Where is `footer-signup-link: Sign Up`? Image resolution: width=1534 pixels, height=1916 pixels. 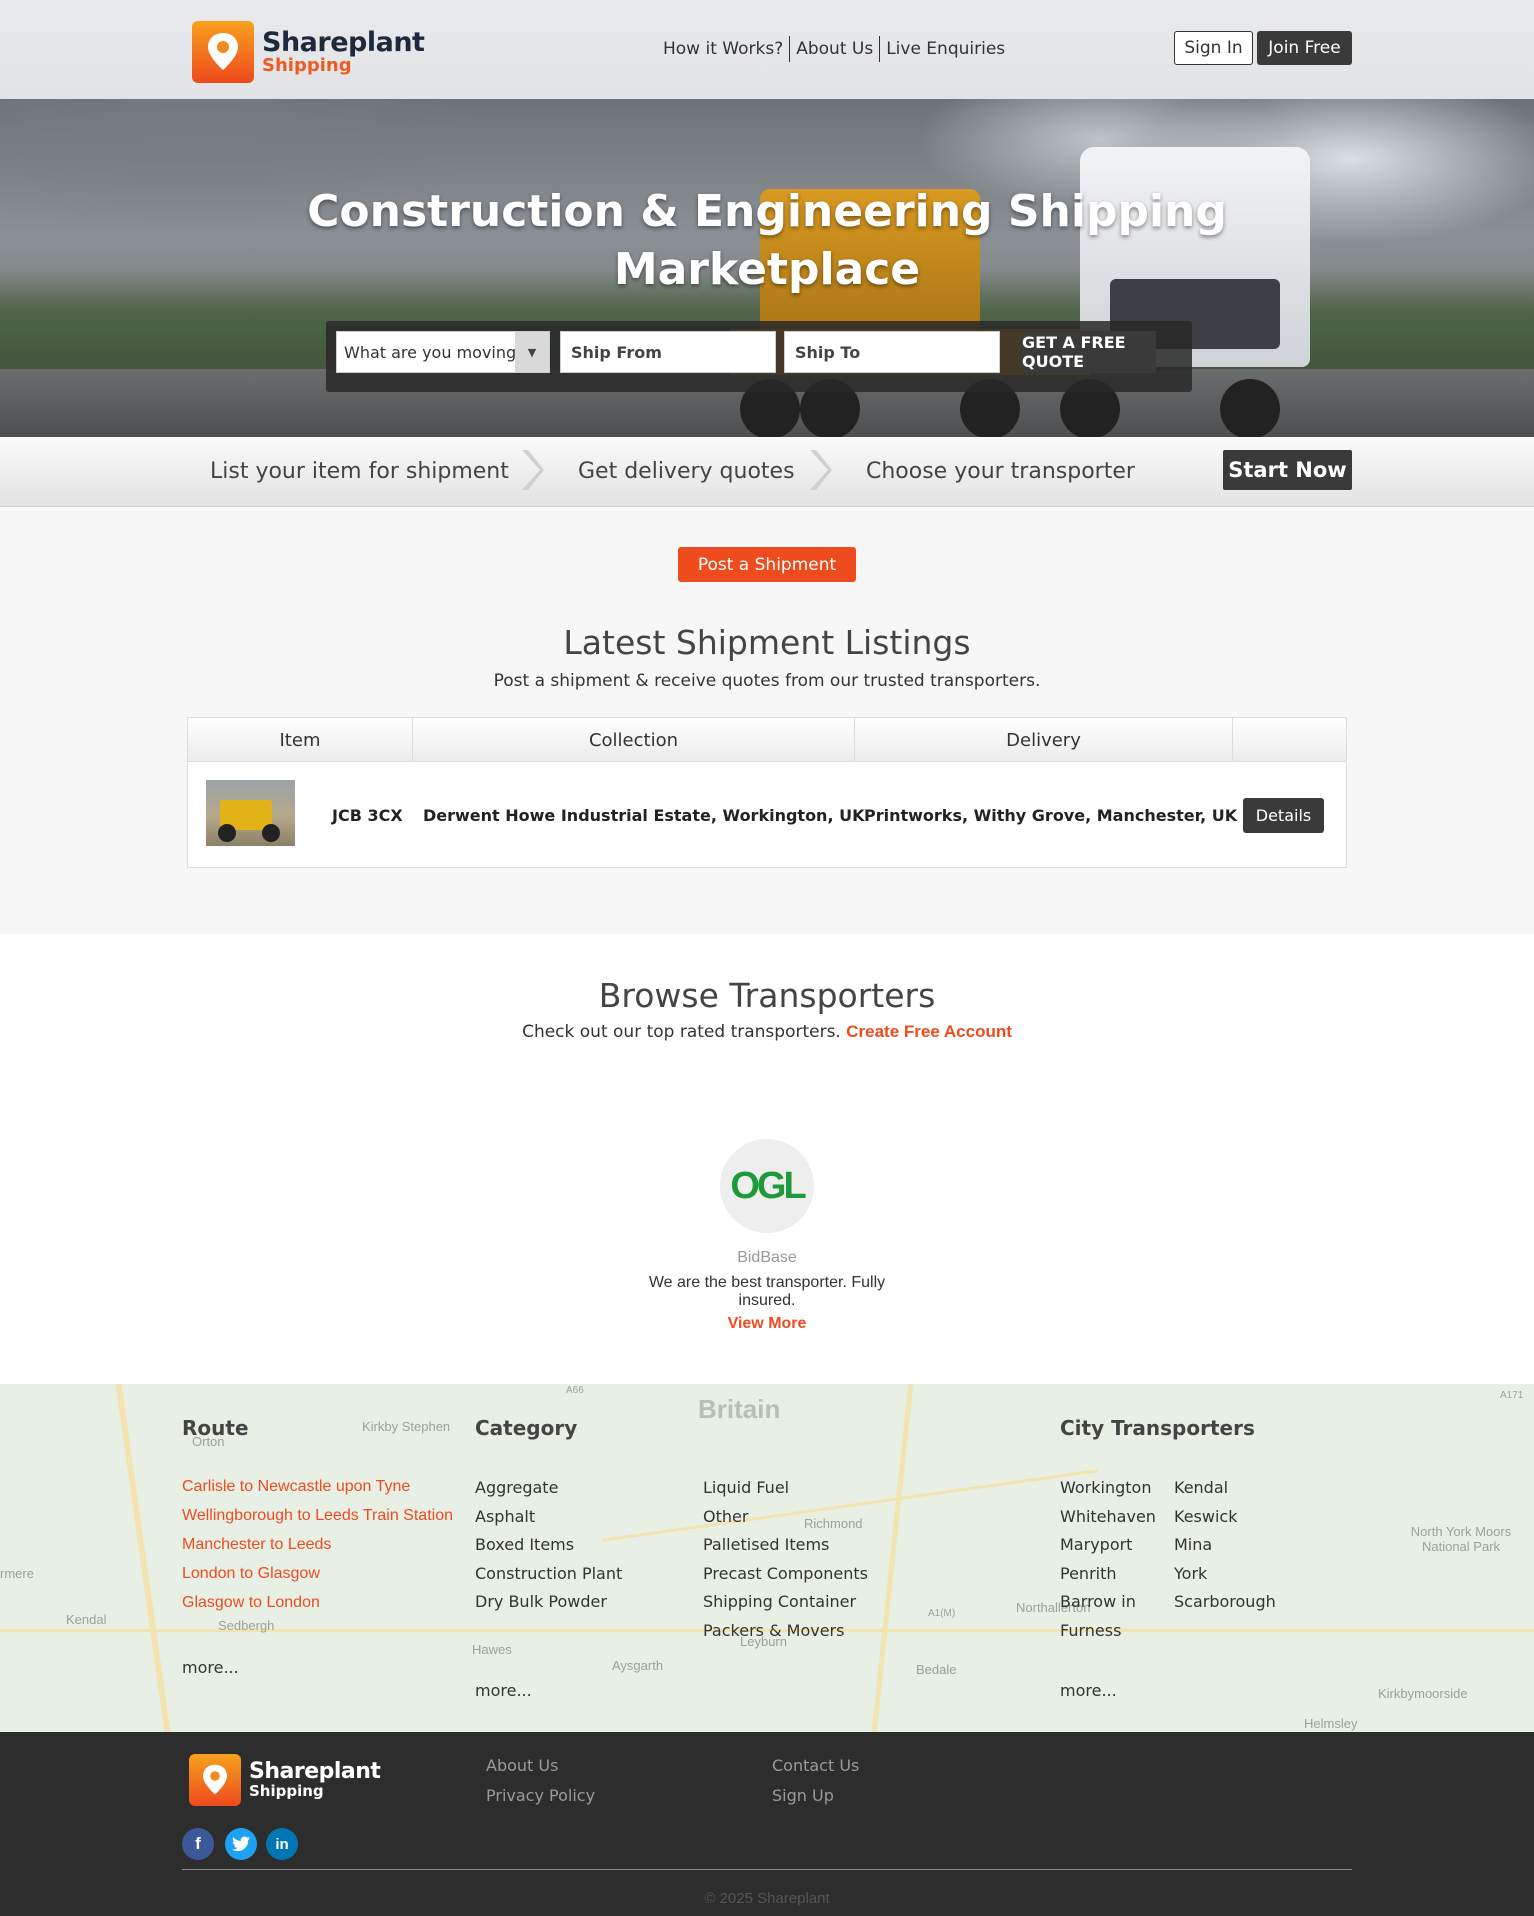
footer-signup-link: Sign Up is located at coordinates (803, 1795).